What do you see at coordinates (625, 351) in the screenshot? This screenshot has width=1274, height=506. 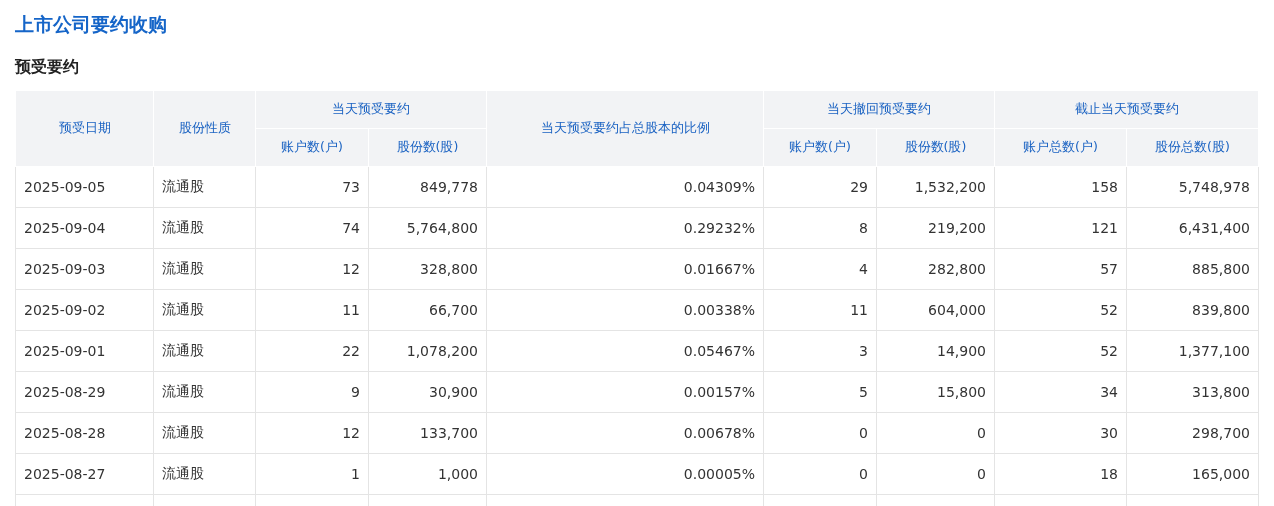 I see `table-cell: 0.05467%` at bounding box center [625, 351].